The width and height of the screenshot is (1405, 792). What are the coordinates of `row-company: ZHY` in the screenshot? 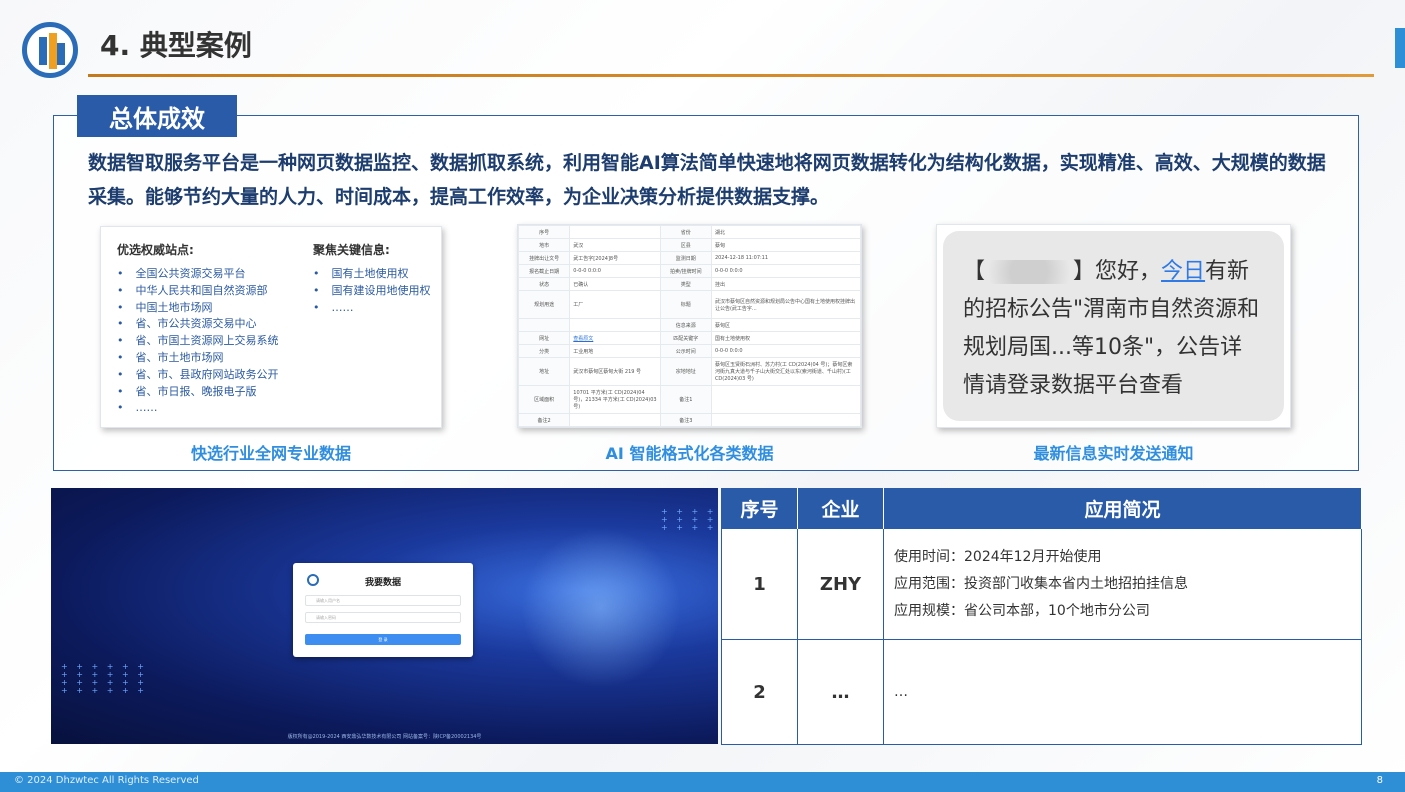 It's located at (840, 584).